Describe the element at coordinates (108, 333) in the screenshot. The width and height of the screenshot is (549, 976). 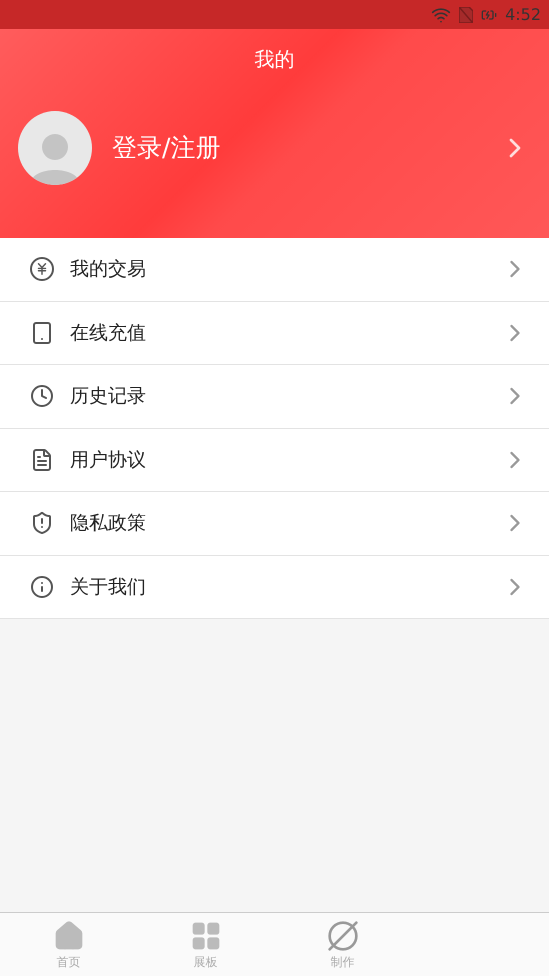
I see `menu-label: 在线充值` at that location.